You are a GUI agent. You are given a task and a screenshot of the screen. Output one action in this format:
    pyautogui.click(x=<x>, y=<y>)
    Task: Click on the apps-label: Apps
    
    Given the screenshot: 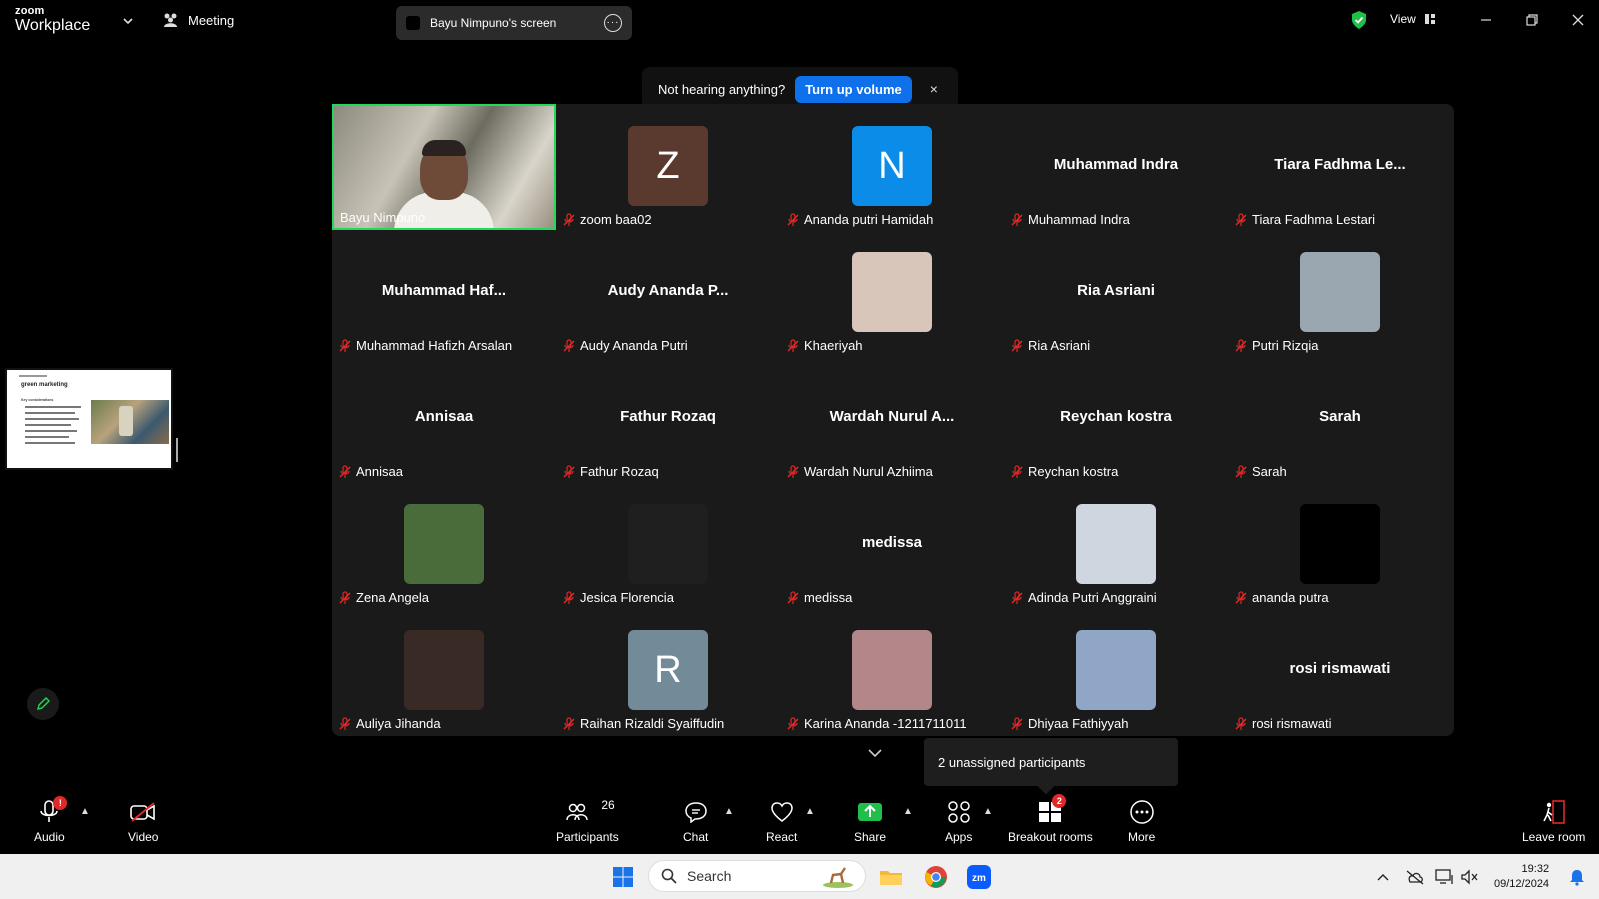 What is the action you would take?
    pyautogui.click(x=959, y=837)
    